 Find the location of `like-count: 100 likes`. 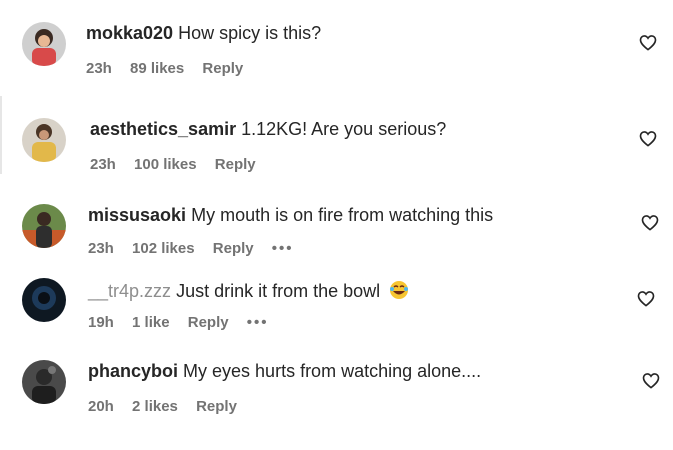

like-count: 100 likes is located at coordinates (165, 164).